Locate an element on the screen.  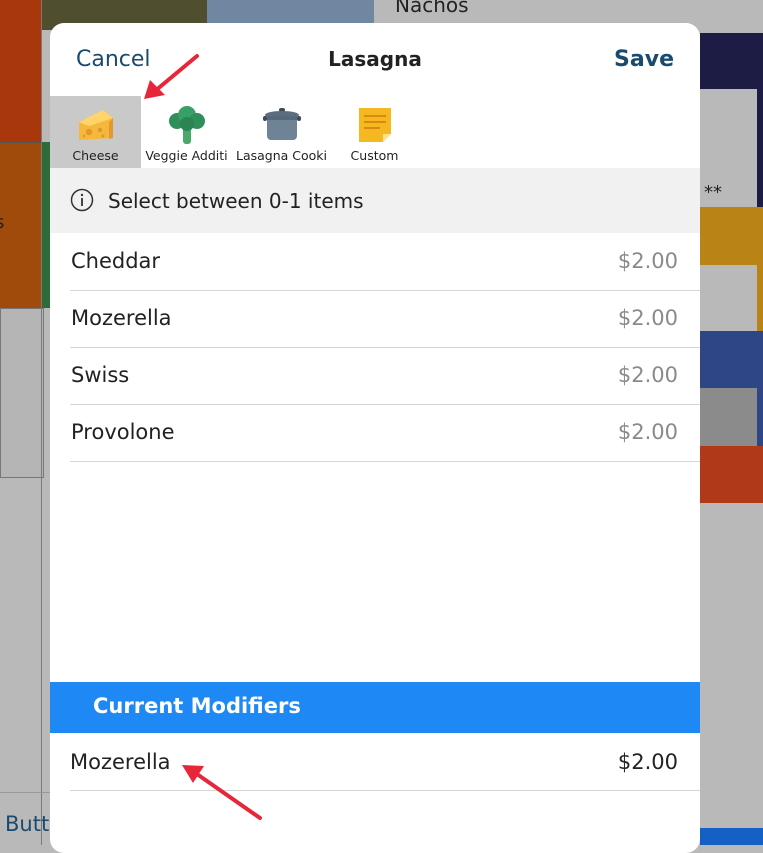
bg-tile-green-strip is located at coordinates (46, 225).